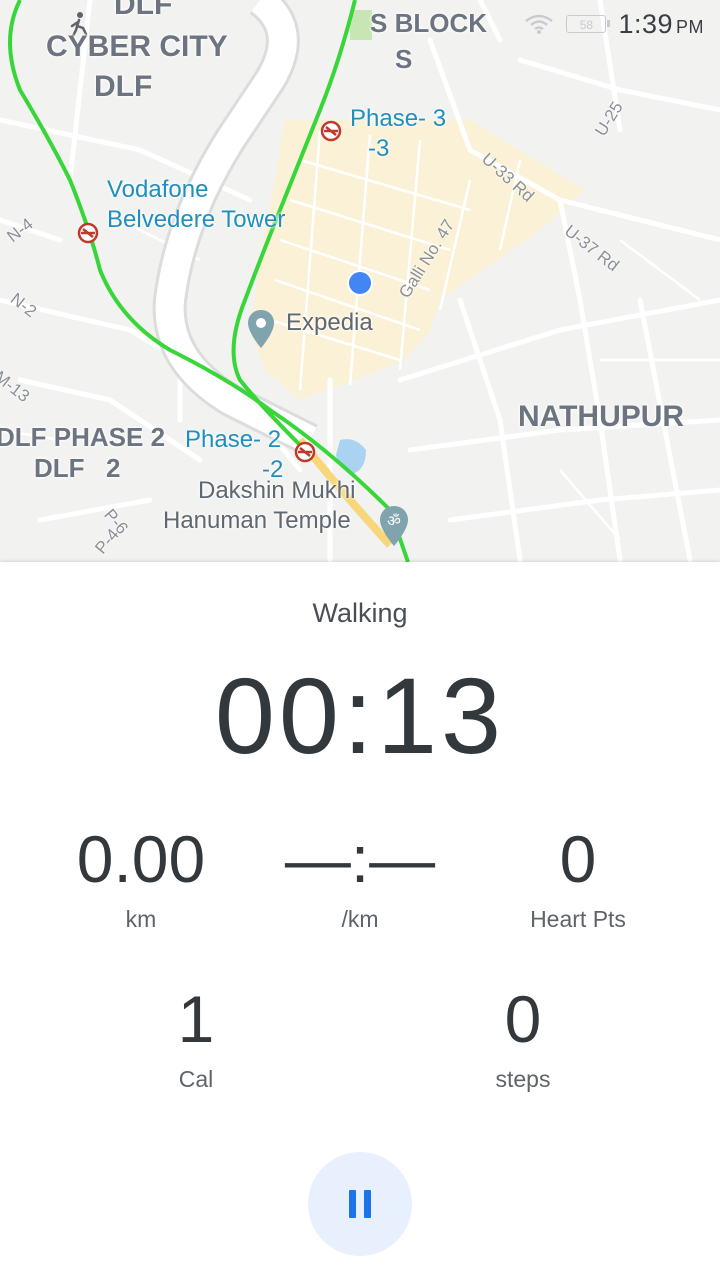 The height and width of the screenshot is (1280, 720). What do you see at coordinates (578, 859) in the screenshot?
I see `heart-points-value: 0` at bounding box center [578, 859].